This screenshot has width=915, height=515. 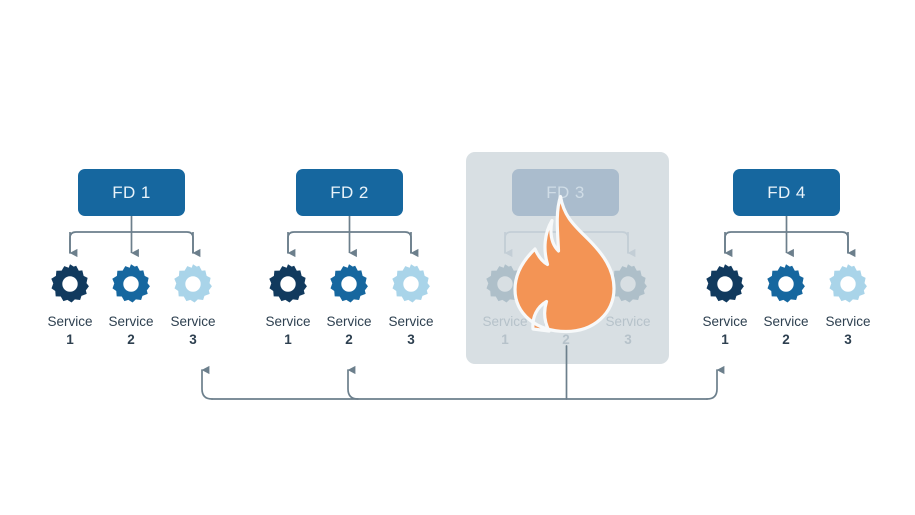 I want to click on service-fd2-3: Service 3, so click(x=411, y=305).